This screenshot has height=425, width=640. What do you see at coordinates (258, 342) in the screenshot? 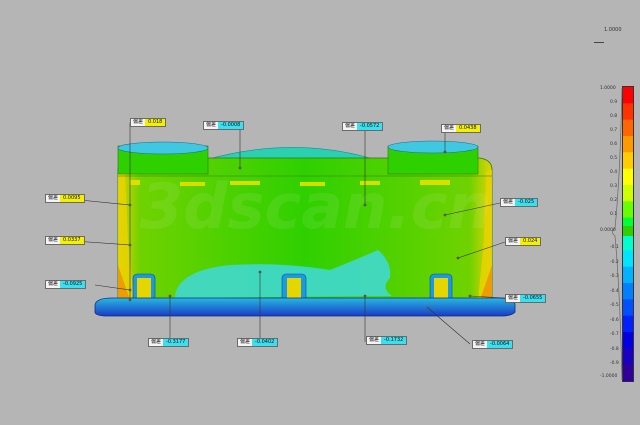
I see `callout-deviation-12: 偏差 -0.0402` at bounding box center [258, 342].